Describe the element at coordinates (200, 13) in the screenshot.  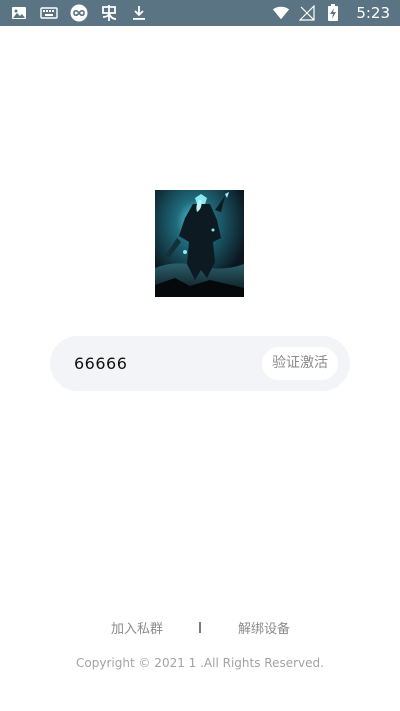
I see `status-bar: 5:23` at that location.